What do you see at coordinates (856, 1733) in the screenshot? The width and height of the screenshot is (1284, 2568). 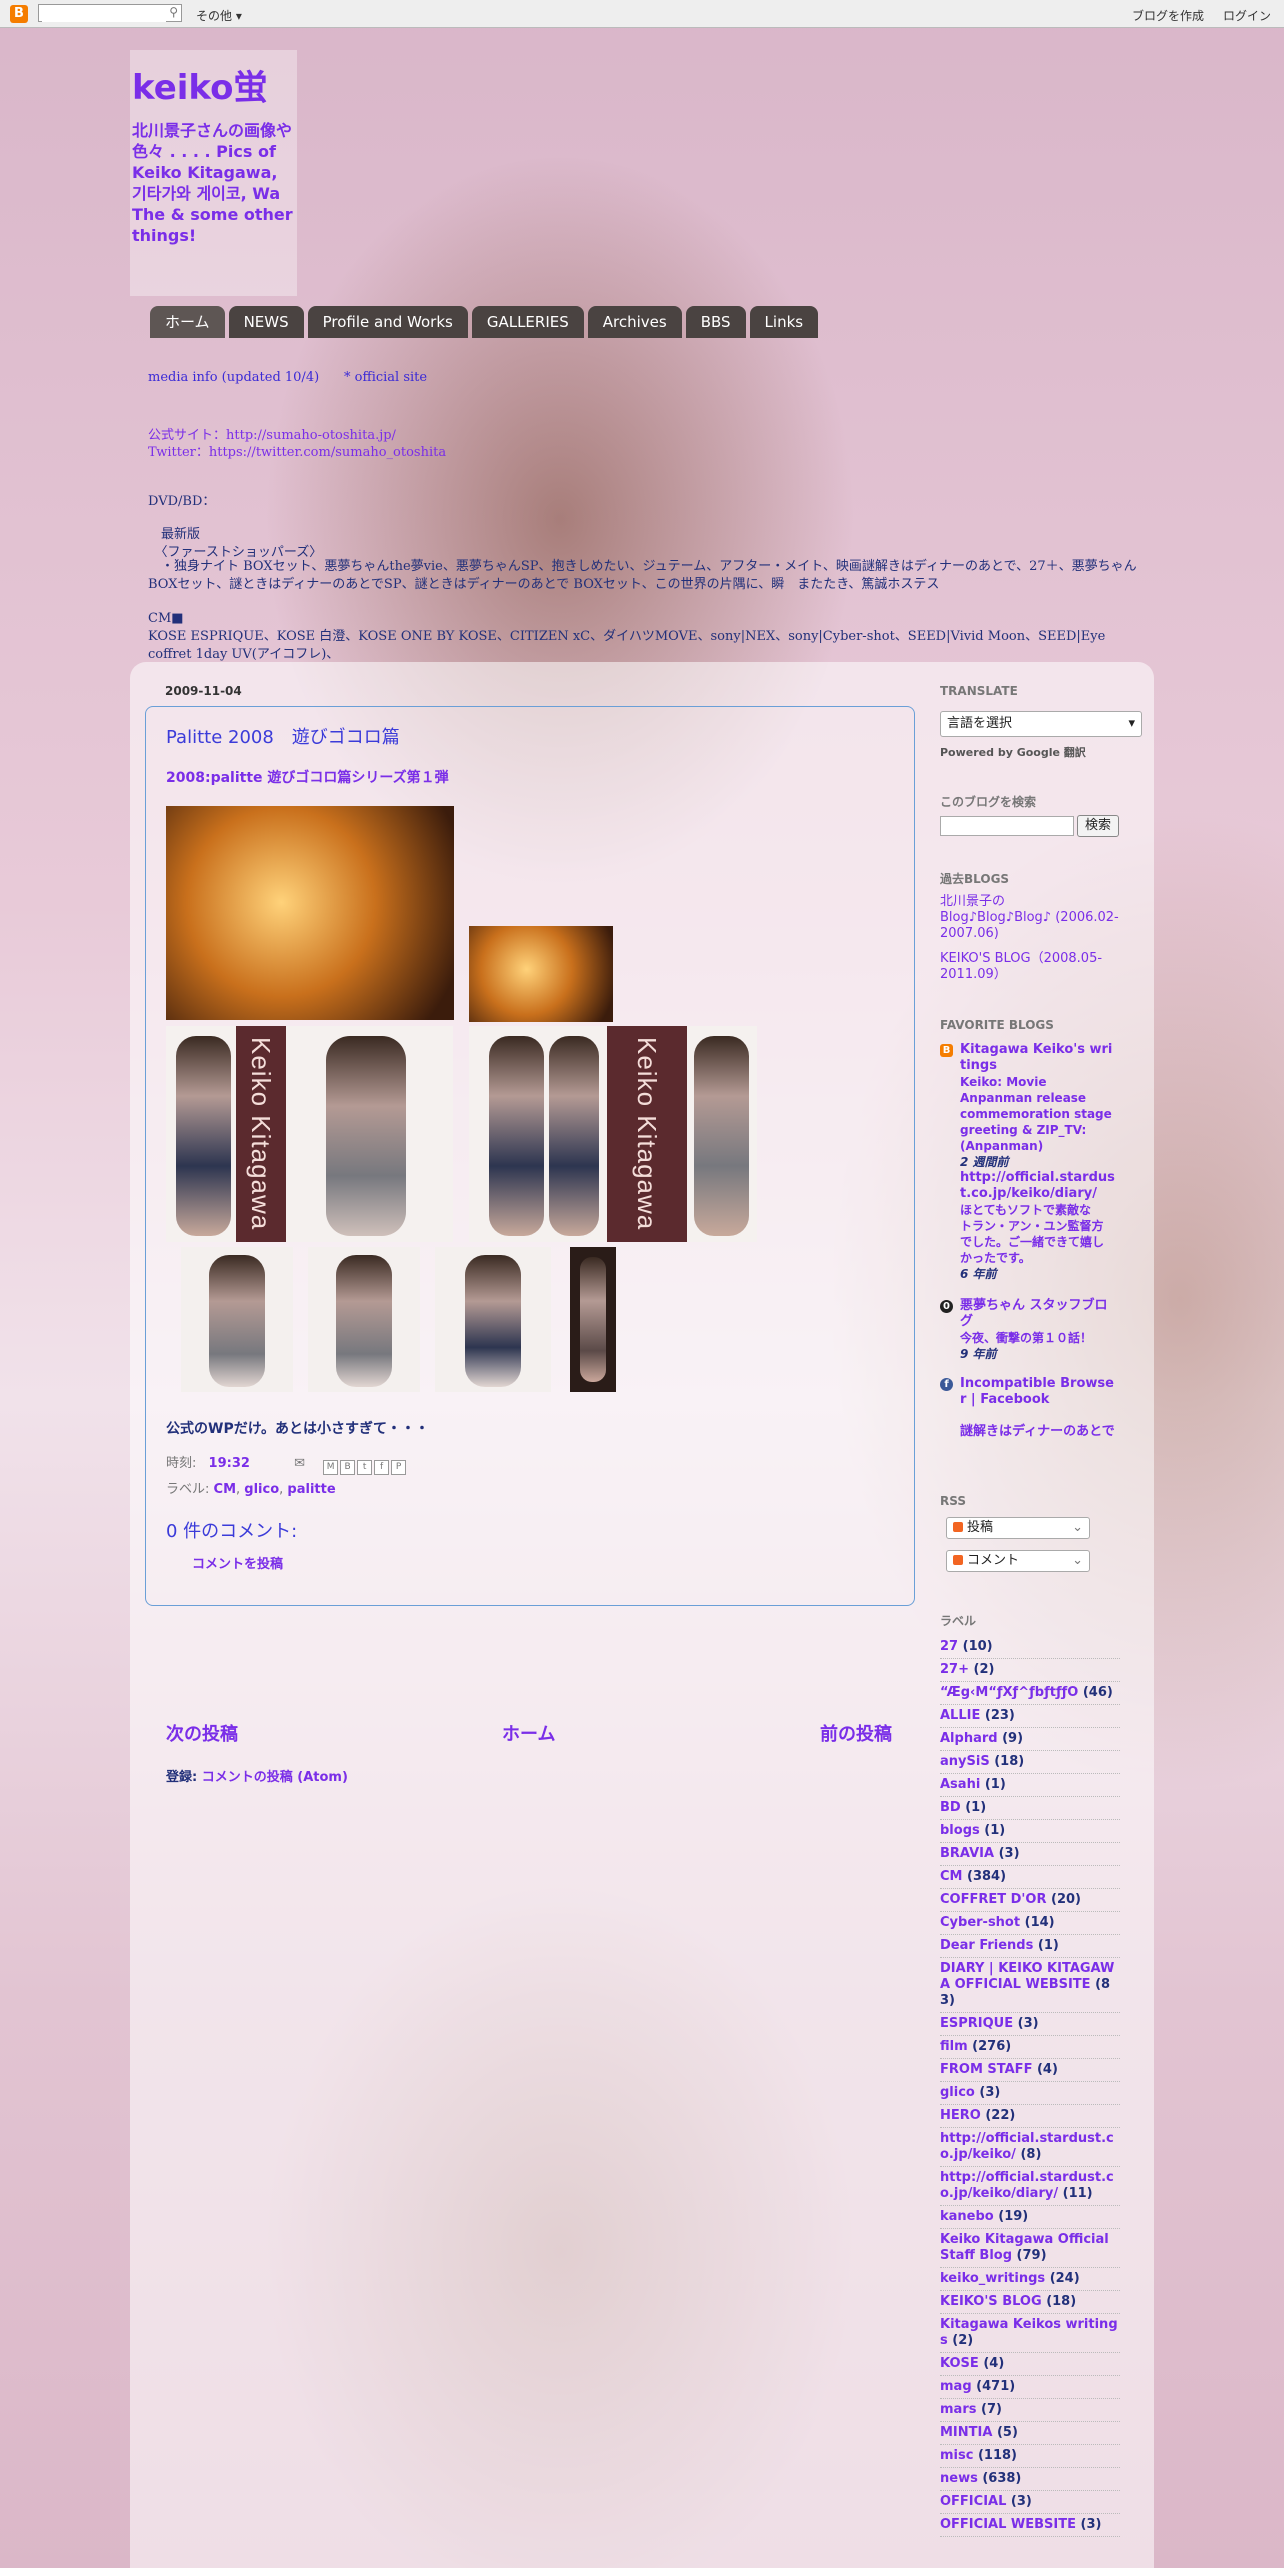 I see `older-post-link: 前の投稿` at bounding box center [856, 1733].